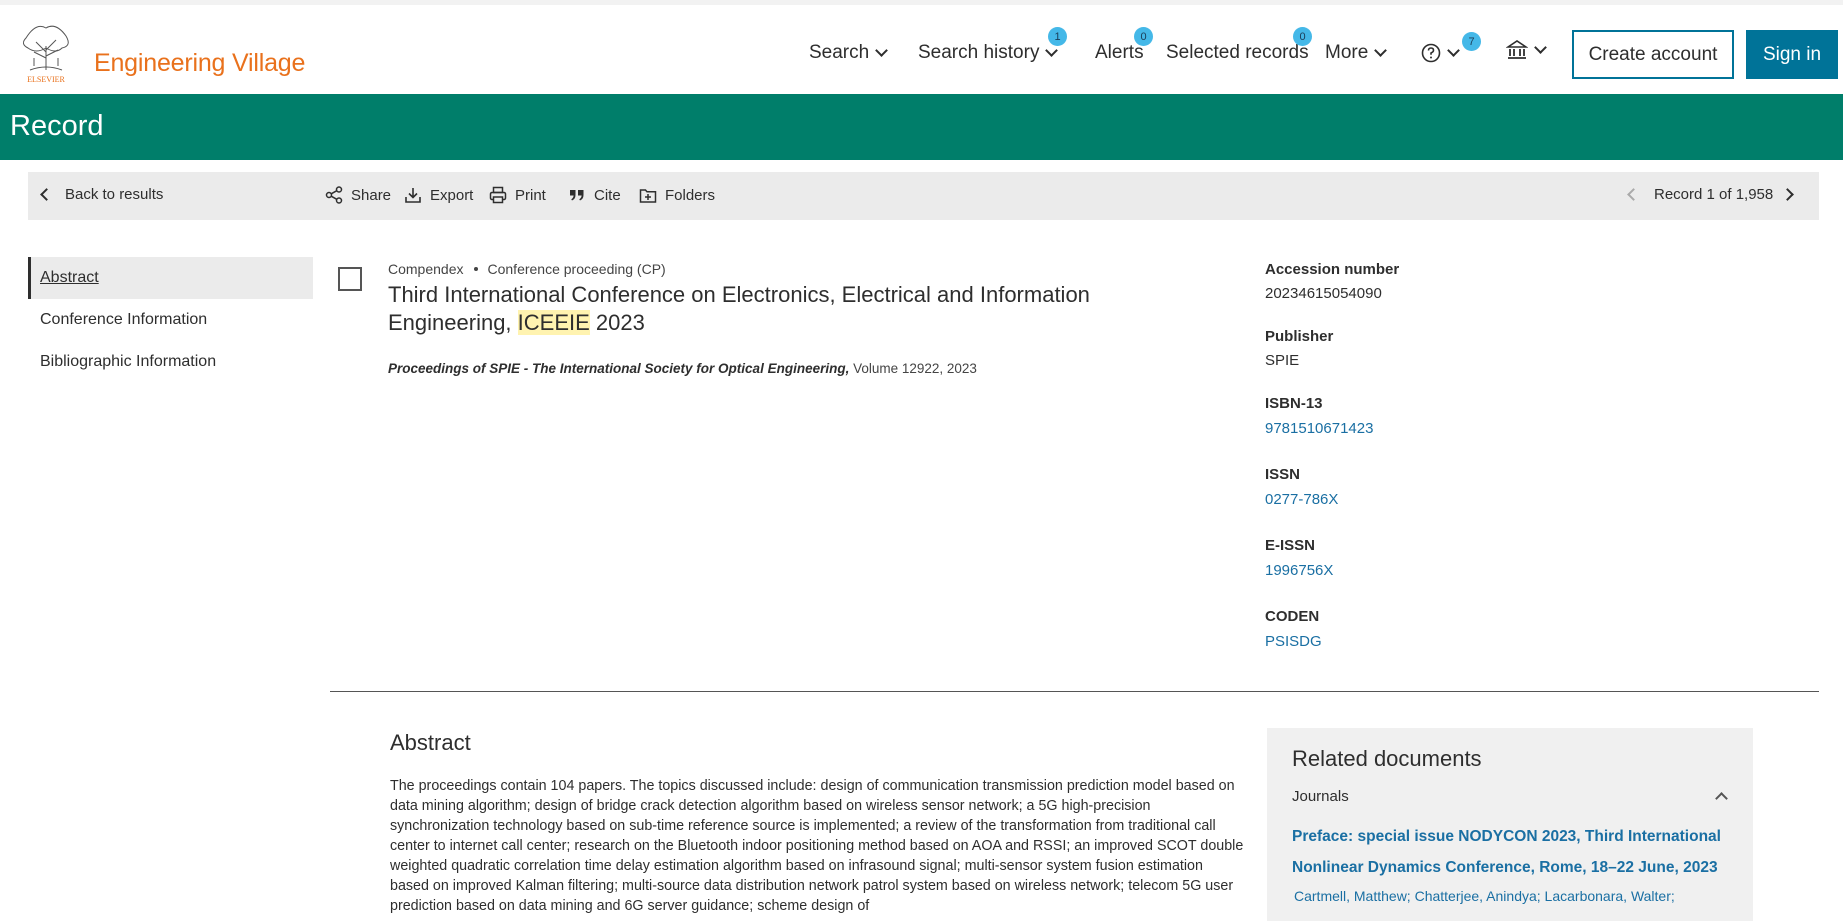 Image resolution: width=1843 pixels, height=921 pixels. I want to click on chevron-left-icon, so click(46, 194).